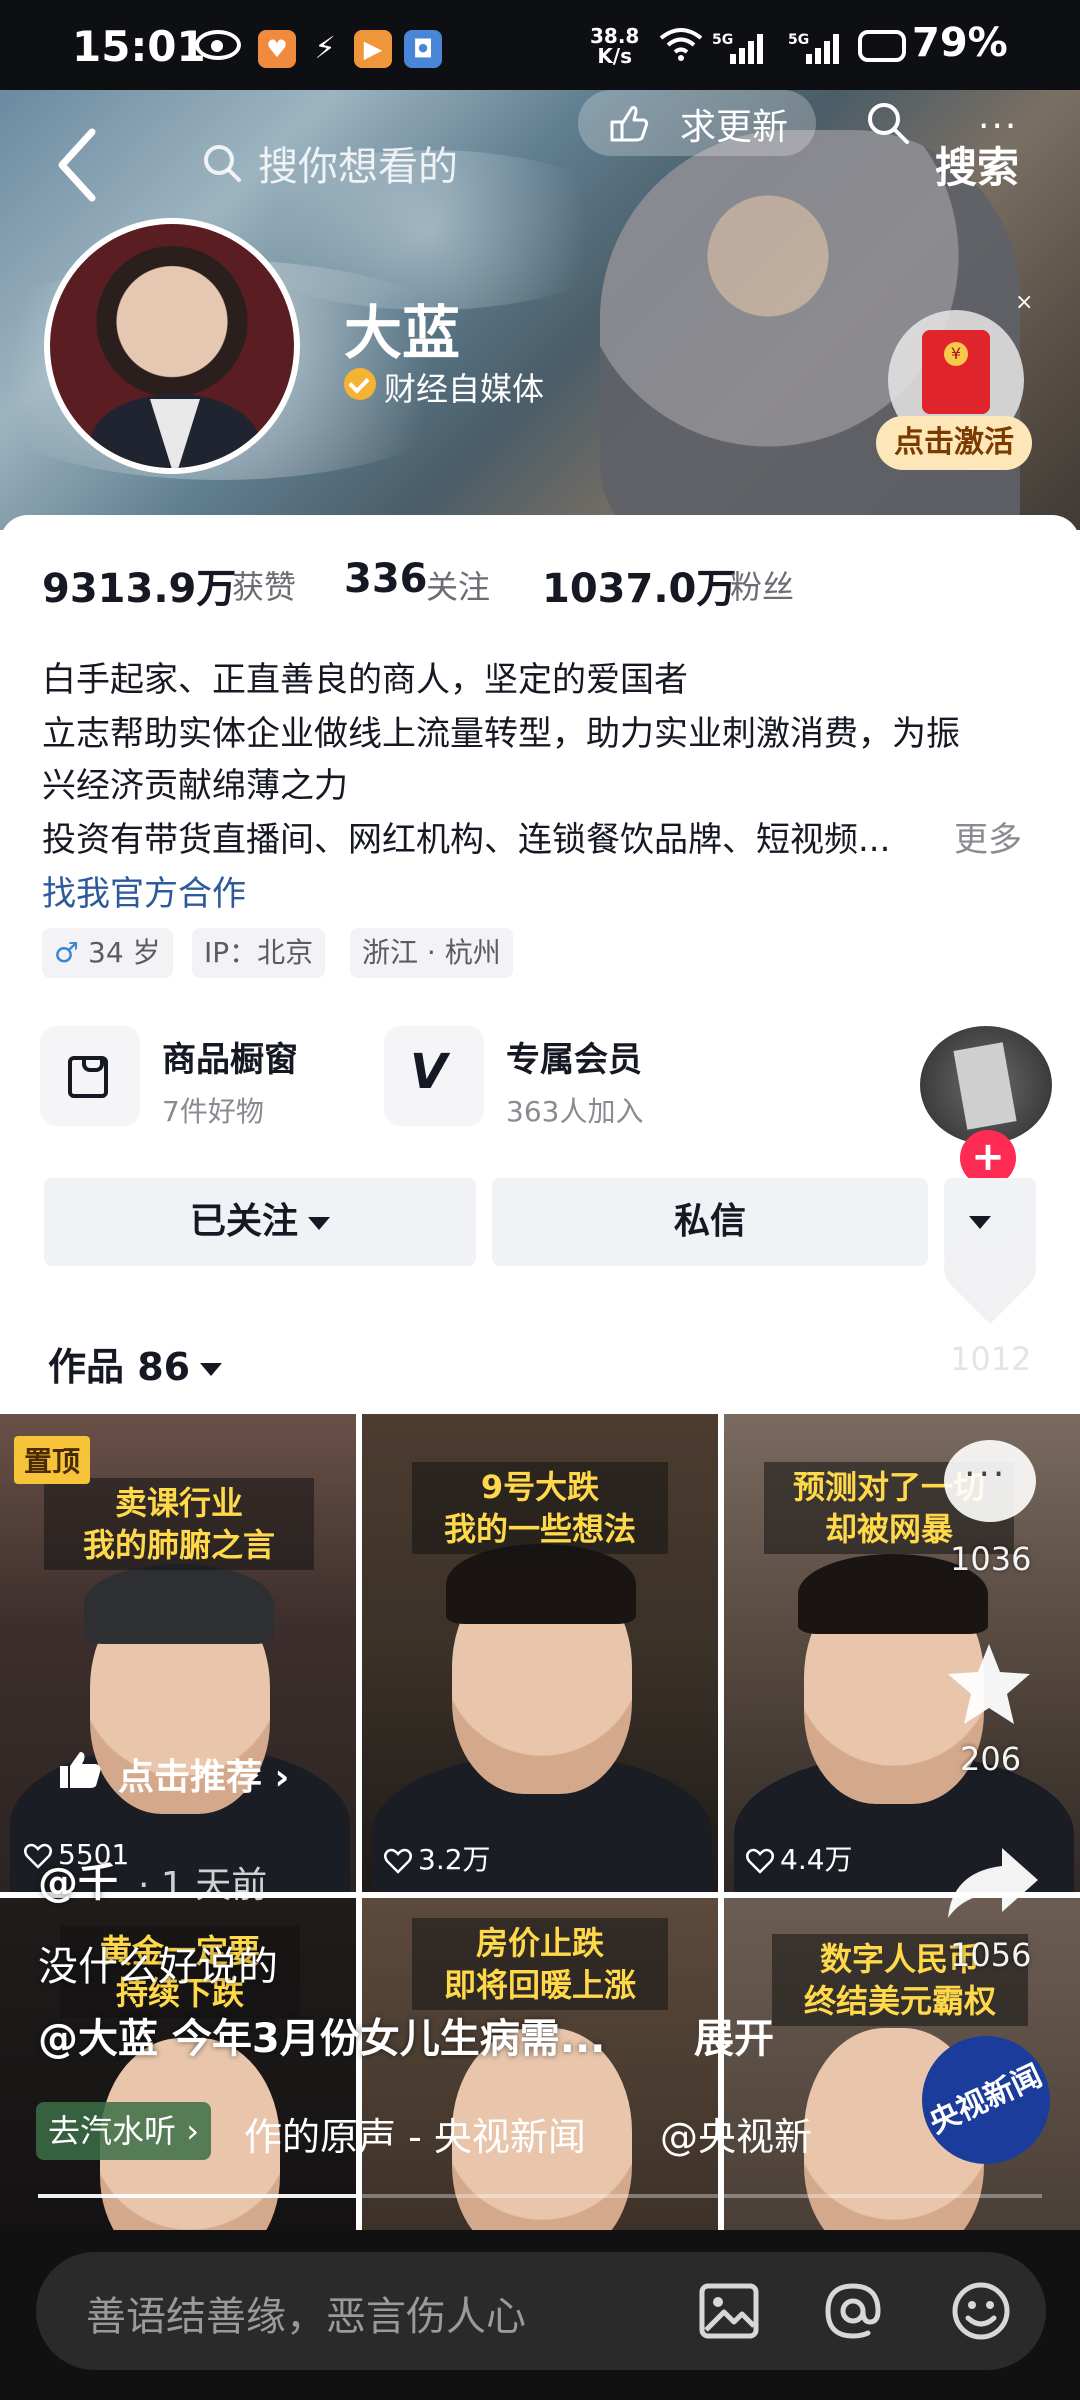 Image resolution: width=1080 pixels, height=2400 pixels. Describe the element at coordinates (734, 127) in the screenshot. I see `request-update-label: 求更新` at that location.